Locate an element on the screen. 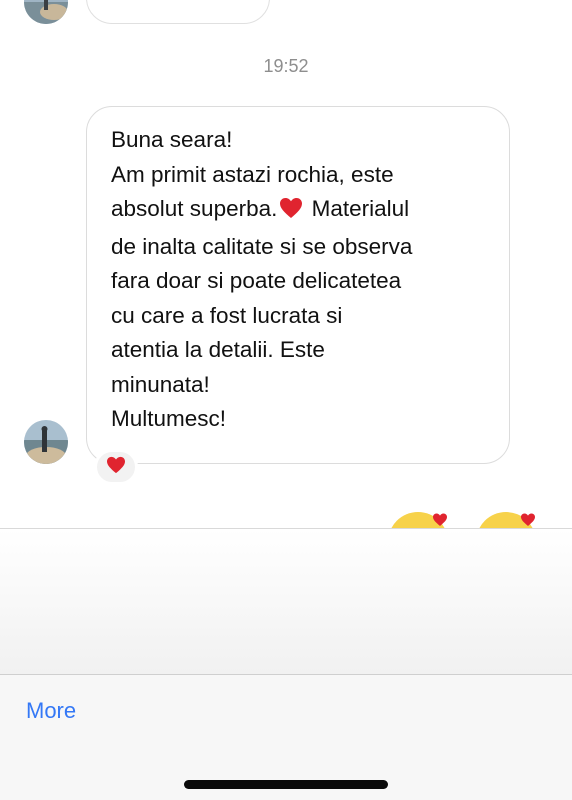  more-button: More is located at coordinates (51, 711).